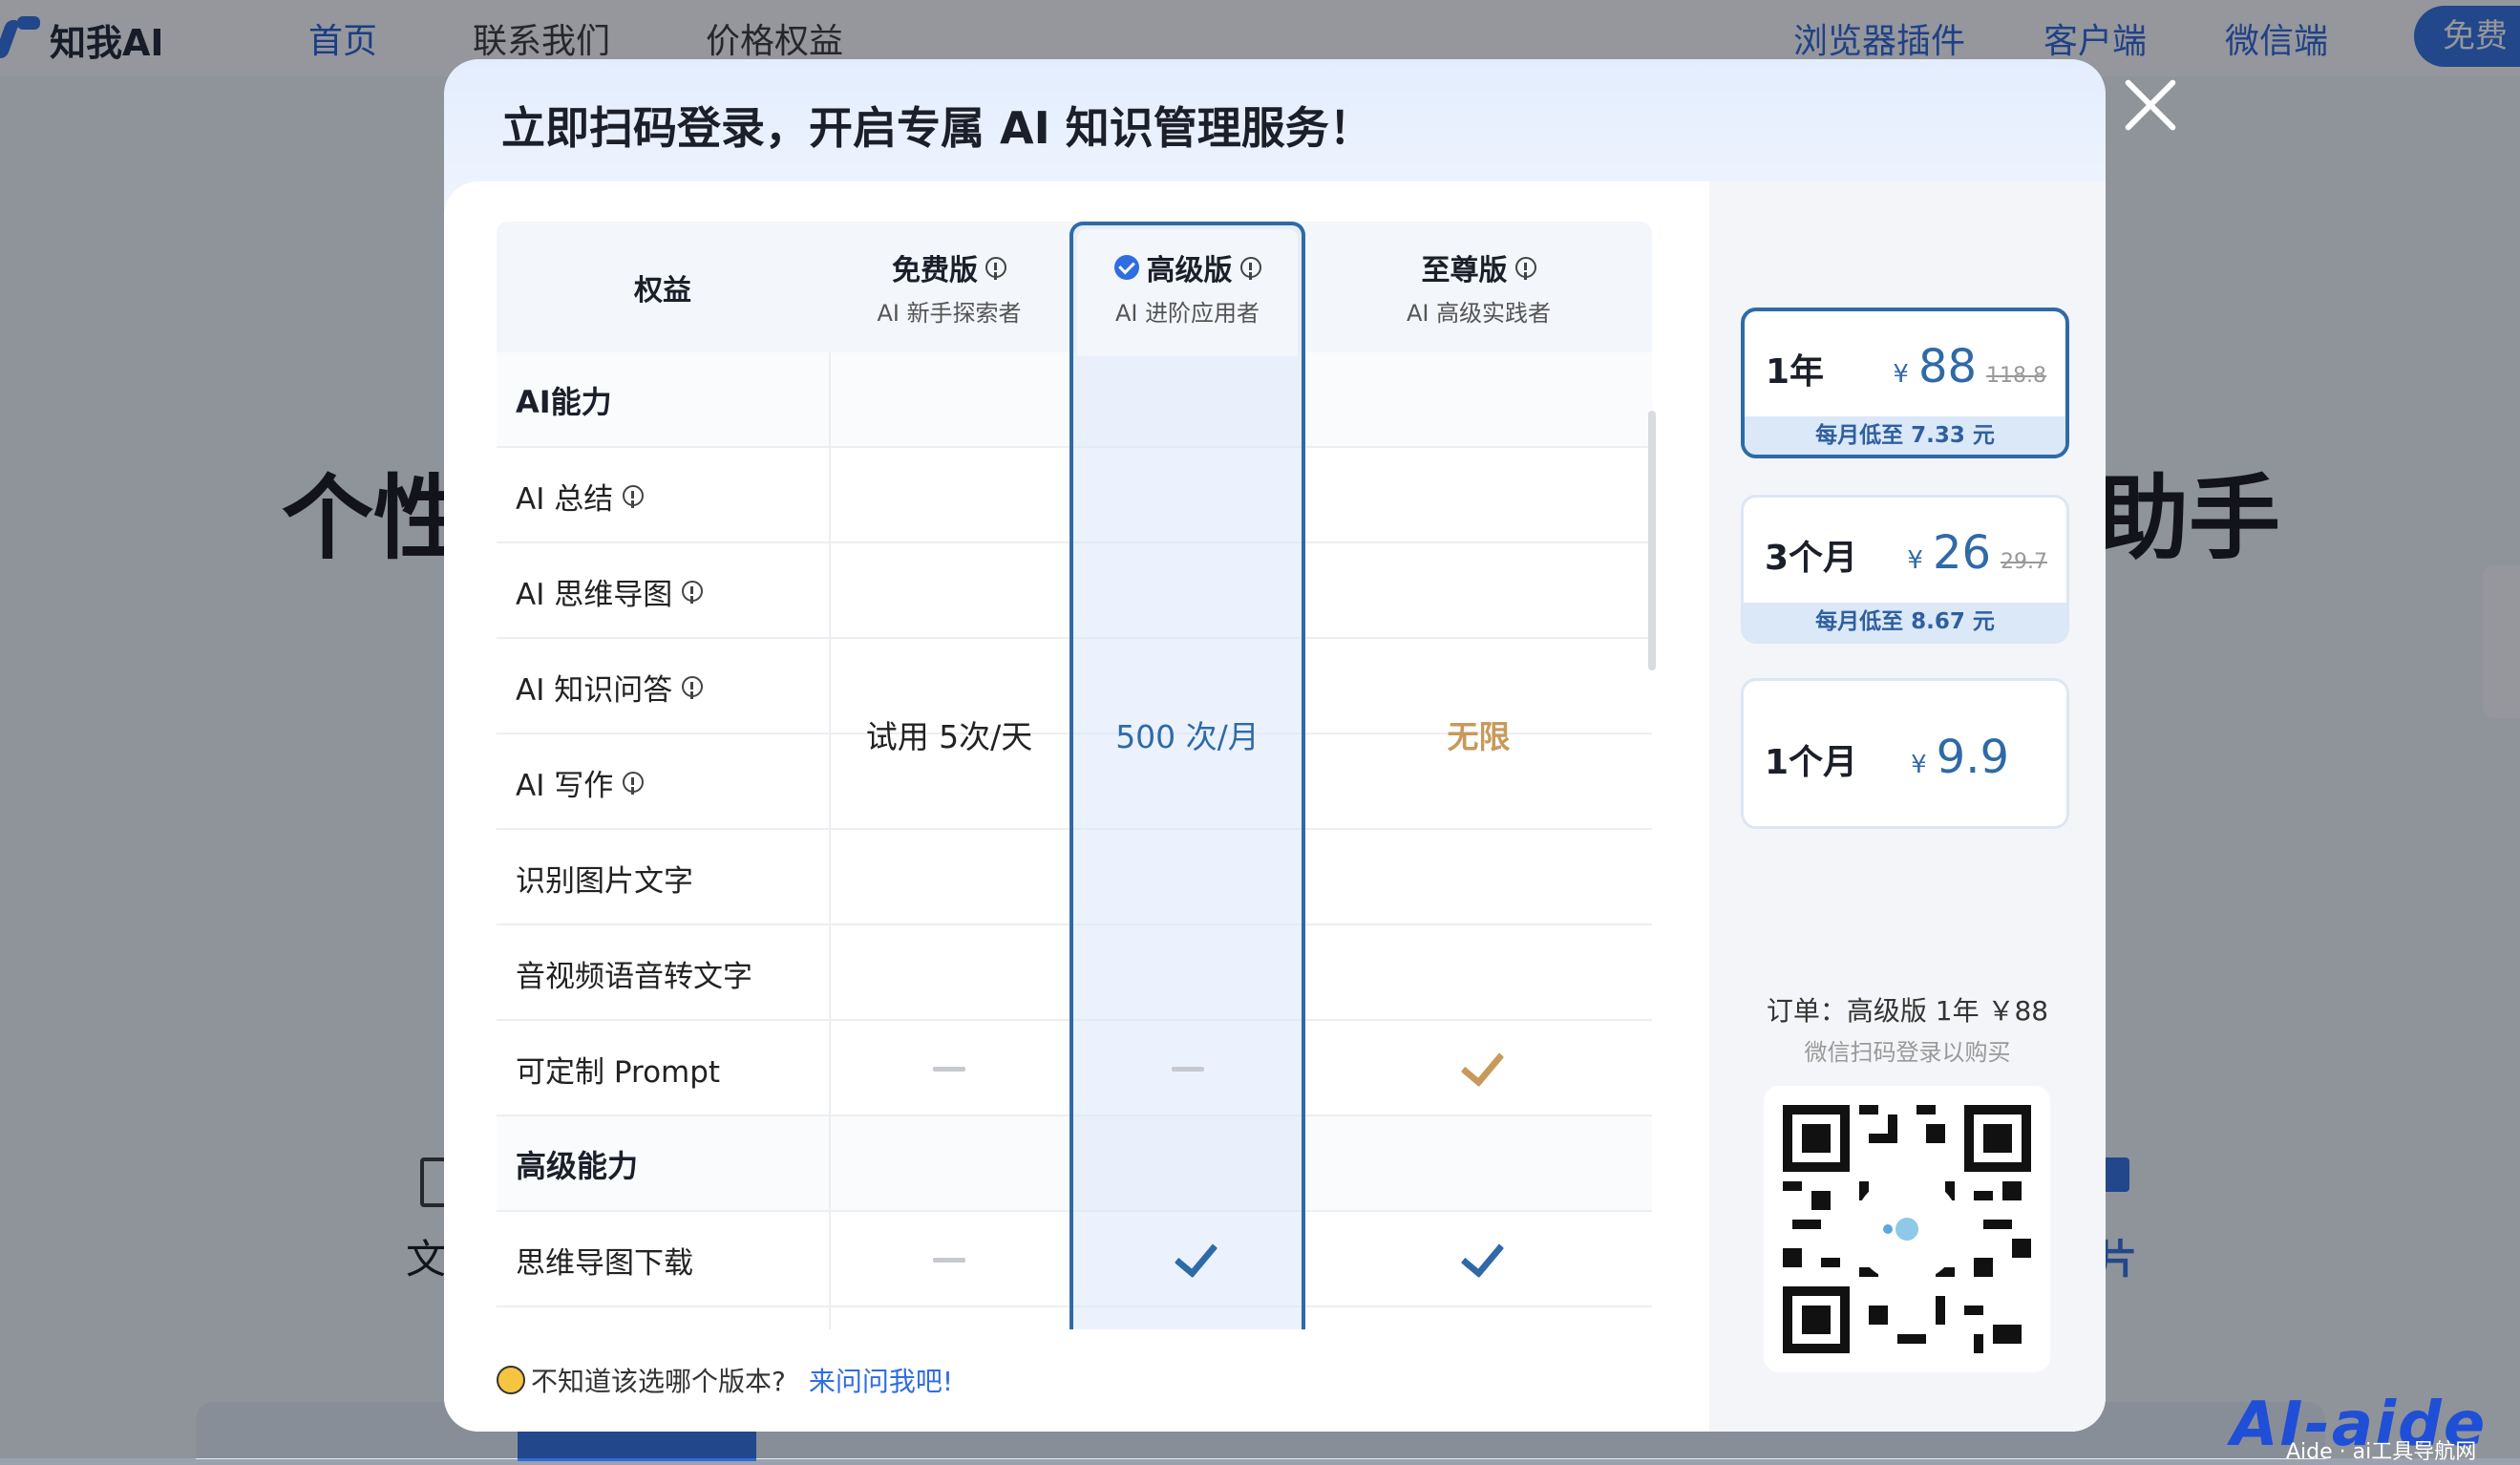 This screenshot has height=1465, width=2520. What do you see at coordinates (1479, 313) in the screenshot?
I see `tier-ultimate-subtitle: AI 高级实践者` at bounding box center [1479, 313].